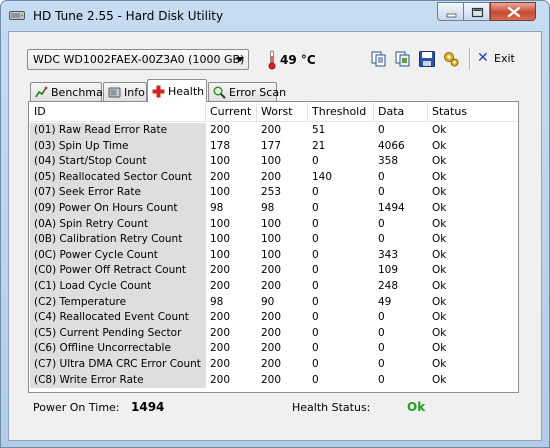 The image size is (550, 448). I want to click on column-header-id: ID, so click(118, 112).